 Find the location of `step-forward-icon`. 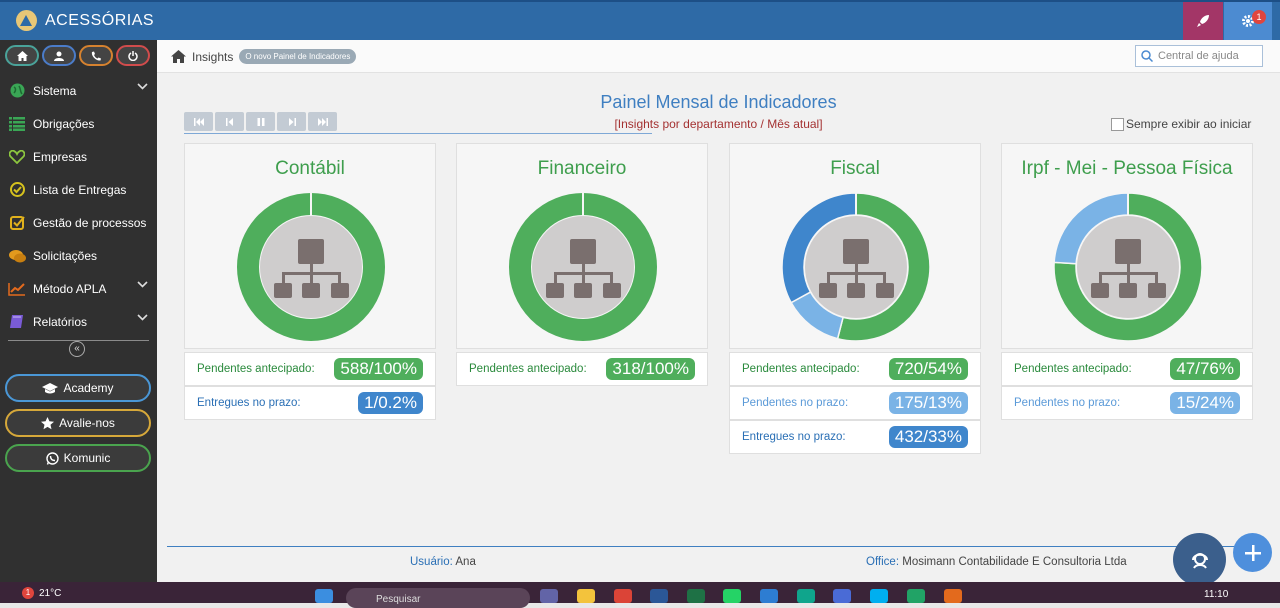

step-forward-icon is located at coordinates (292, 121).